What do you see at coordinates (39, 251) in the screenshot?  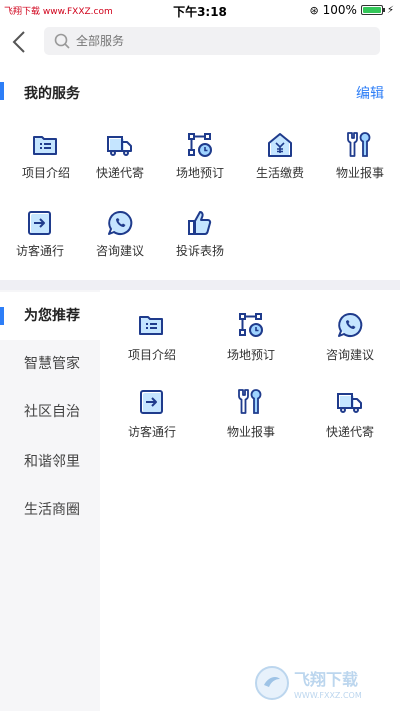 I see `service-label: 访客通行` at bounding box center [39, 251].